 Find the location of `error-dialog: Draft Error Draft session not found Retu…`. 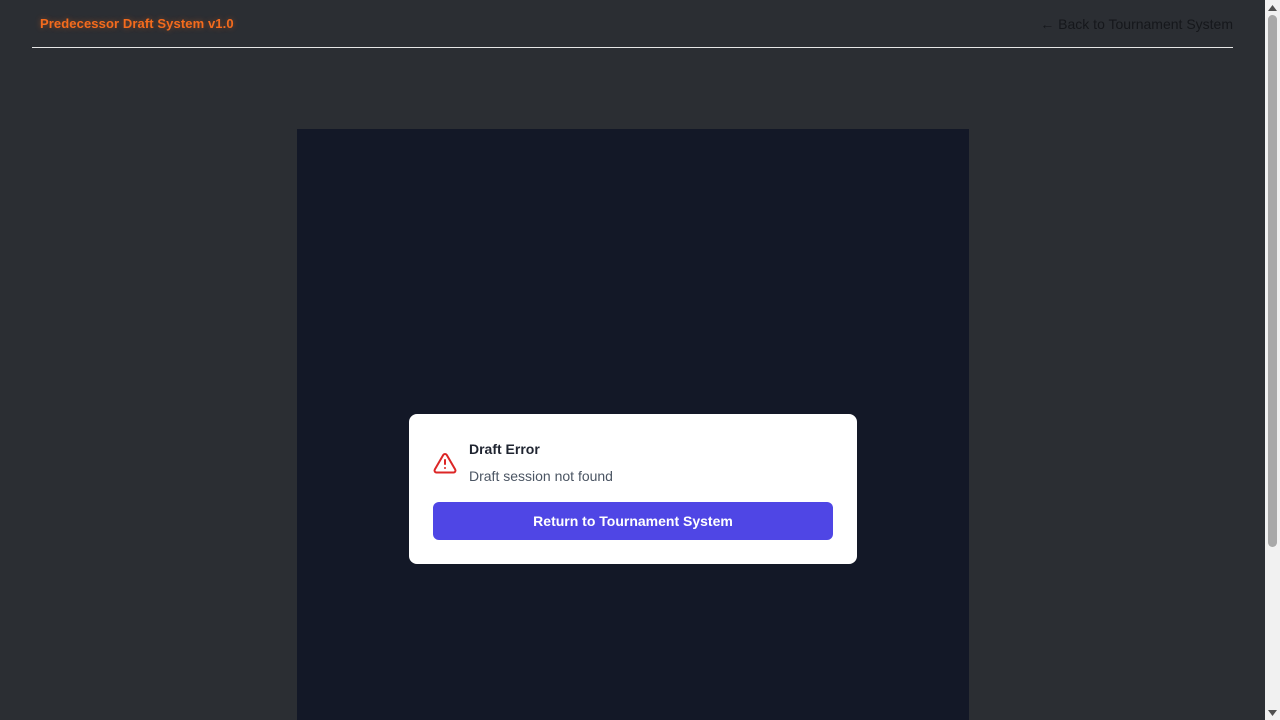

error-dialog: Draft Error Draft session not found Retu… is located at coordinates (633, 489).